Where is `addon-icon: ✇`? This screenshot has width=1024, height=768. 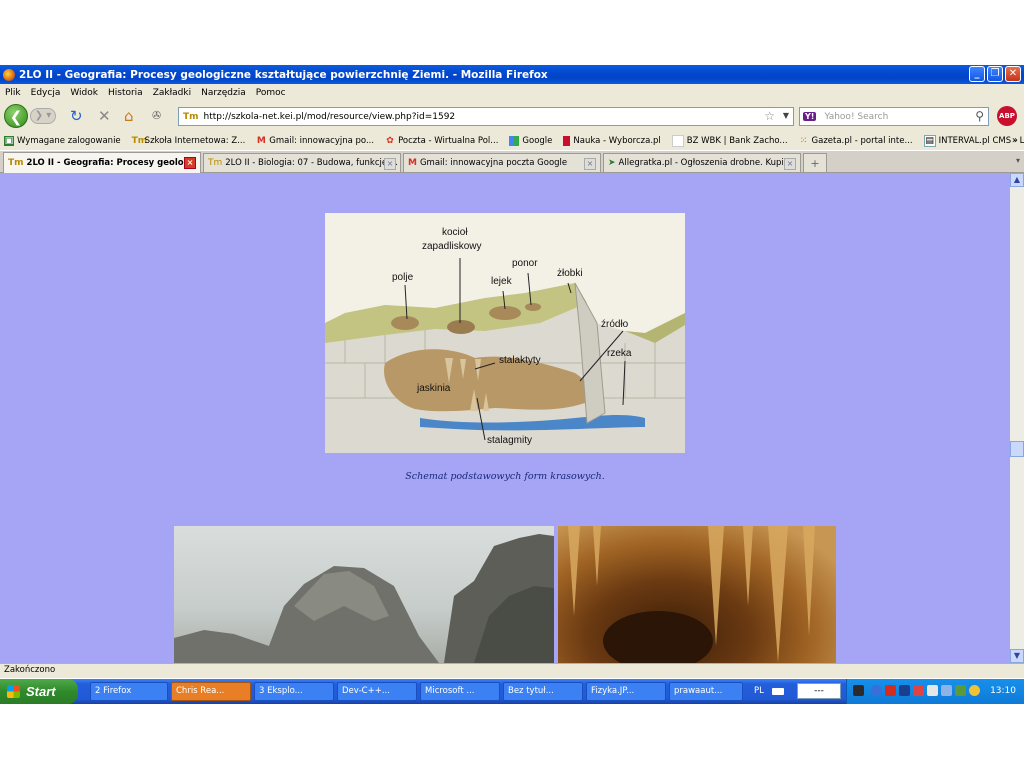 addon-icon: ✇ is located at coordinates (156, 116).